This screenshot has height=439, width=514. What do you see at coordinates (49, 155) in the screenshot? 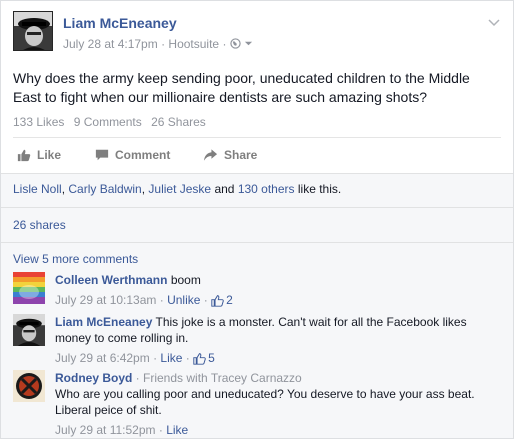
I see `like-label: Like` at bounding box center [49, 155].